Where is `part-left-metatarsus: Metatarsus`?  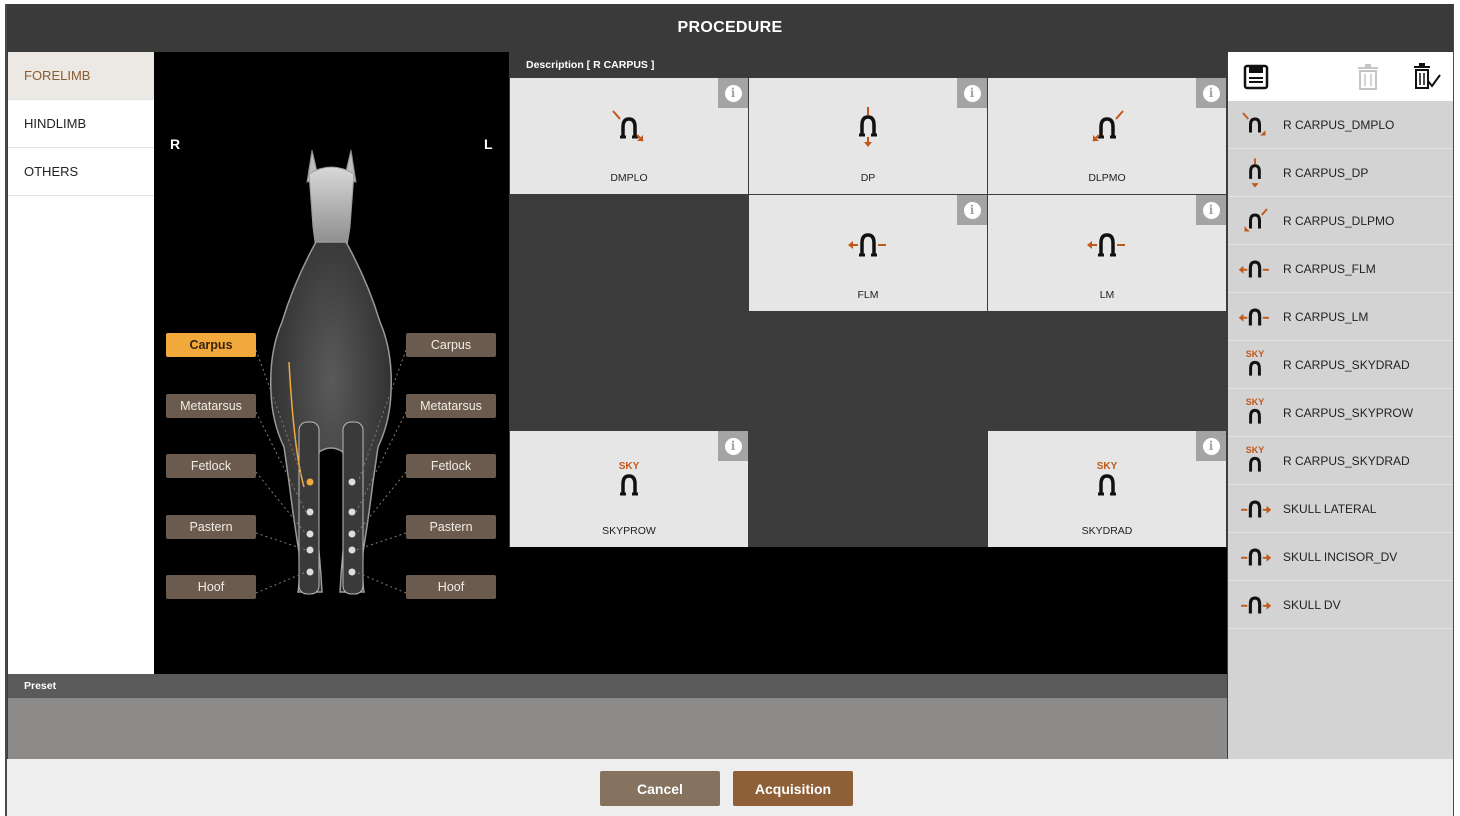 part-left-metatarsus: Metatarsus is located at coordinates (451, 406).